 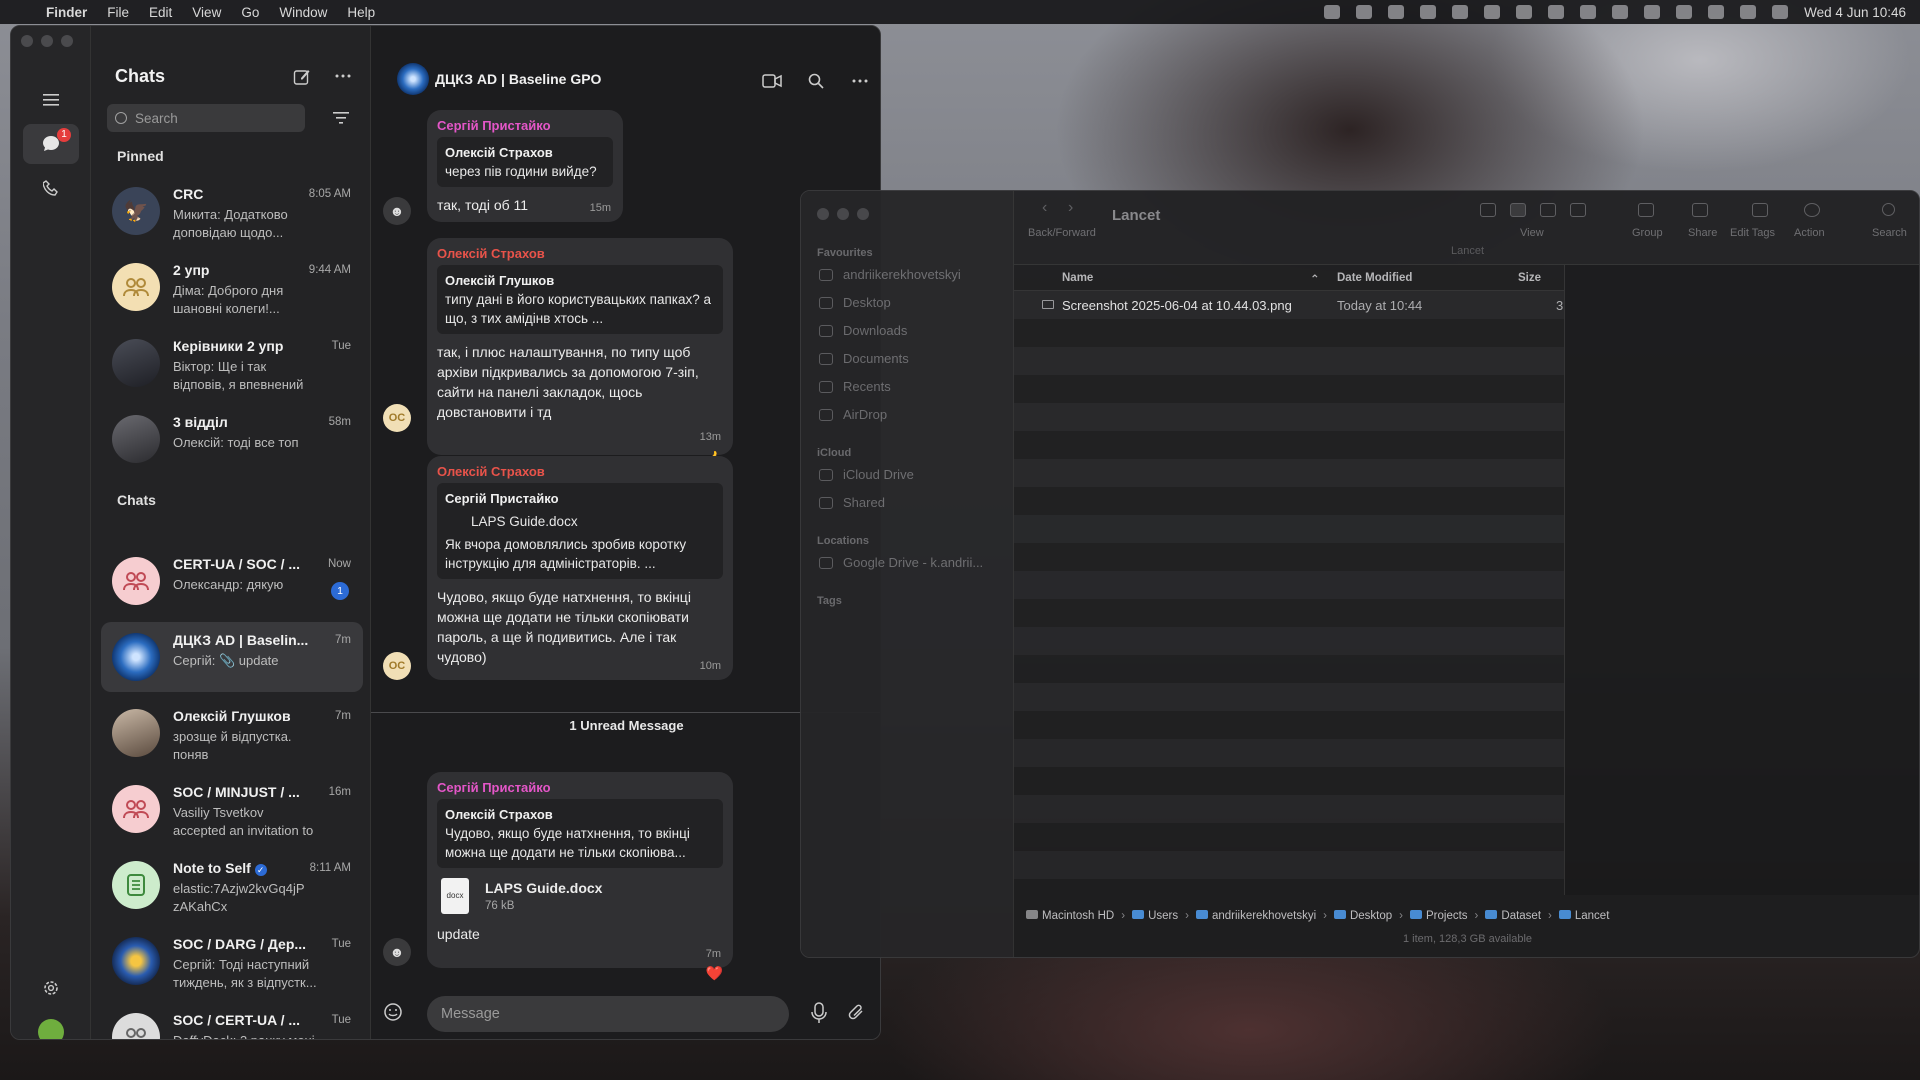 I want to click on attach-button, so click(x=856, y=1014).